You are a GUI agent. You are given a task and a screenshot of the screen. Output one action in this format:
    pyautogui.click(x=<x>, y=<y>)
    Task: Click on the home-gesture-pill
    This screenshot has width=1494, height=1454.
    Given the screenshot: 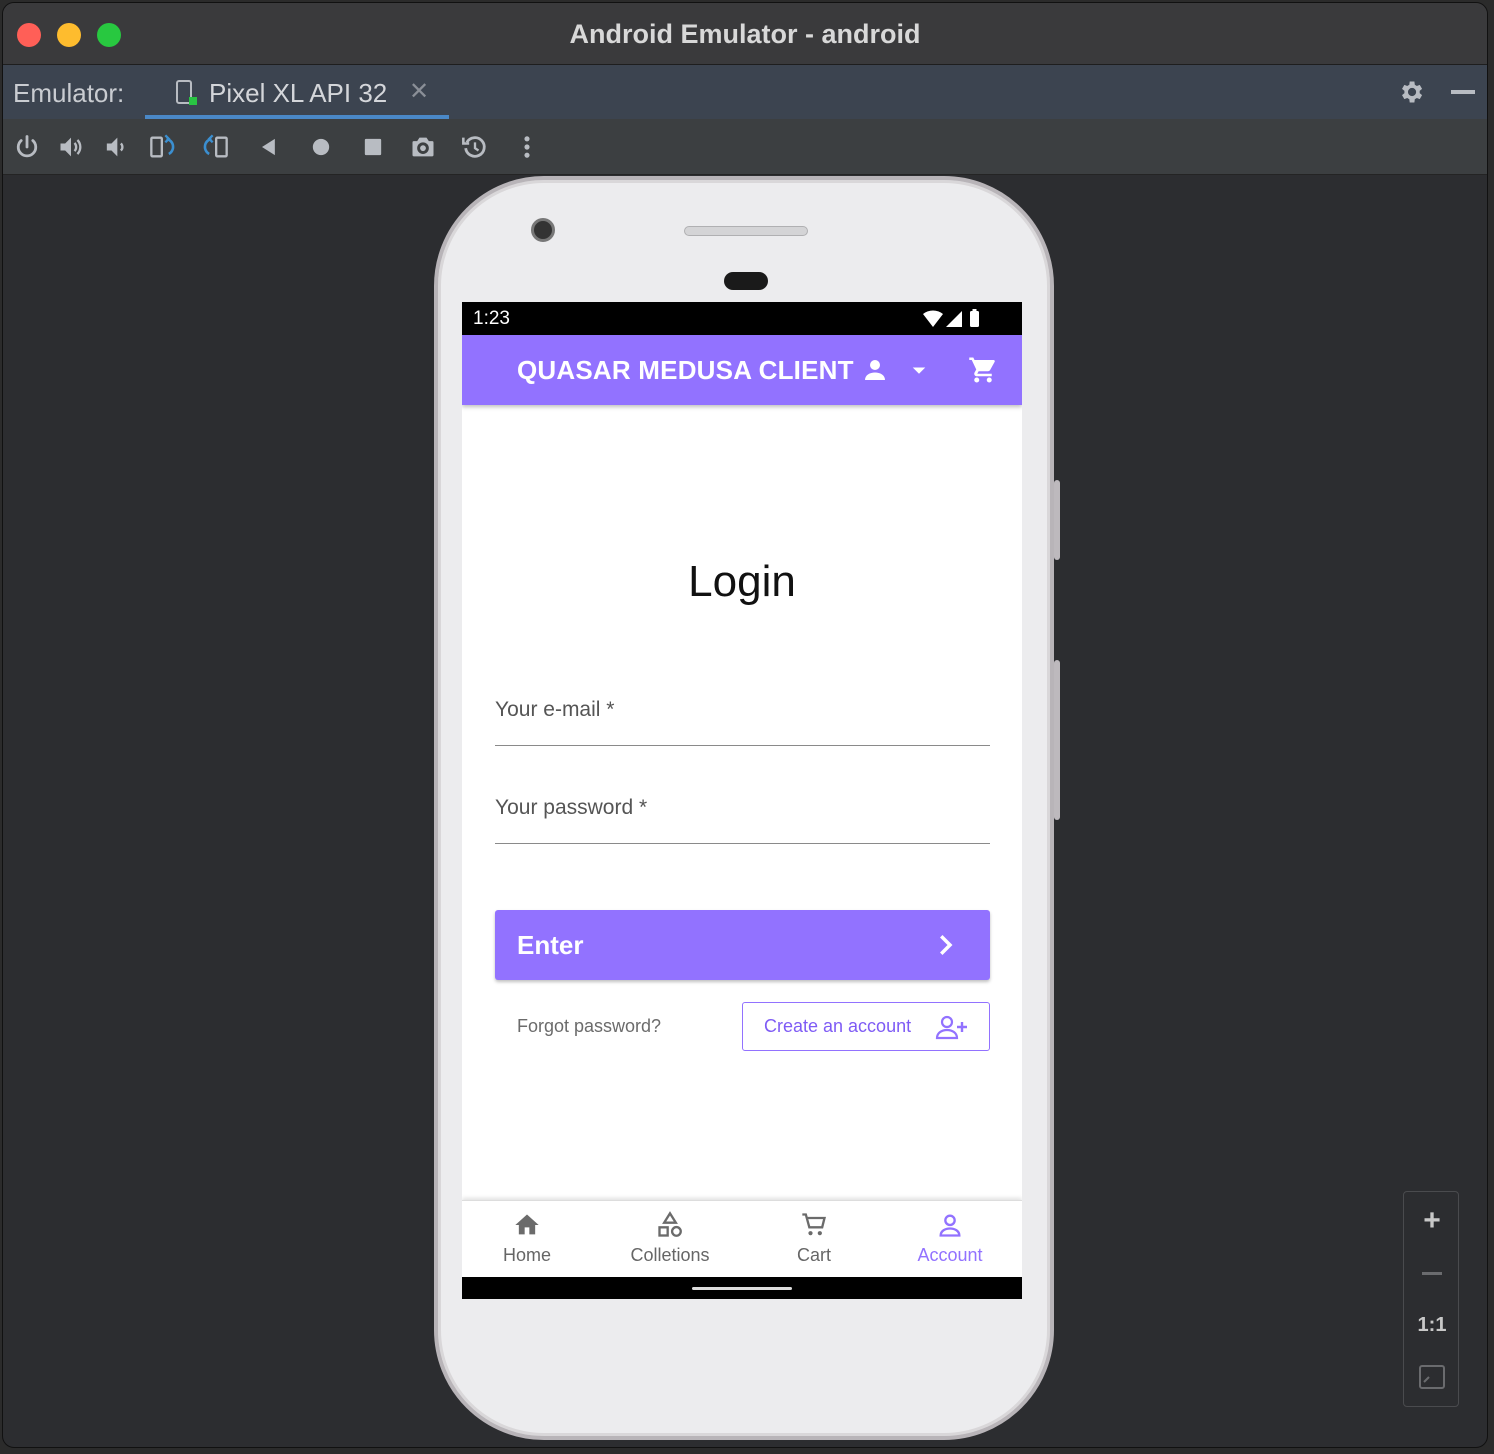 What is the action you would take?
    pyautogui.click(x=742, y=1288)
    